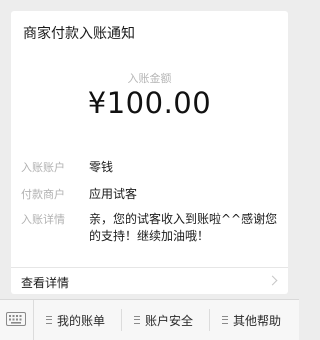 The height and width of the screenshot is (340, 320). Describe the element at coordinates (272, 280) in the screenshot. I see `chevron-right-icon` at that location.